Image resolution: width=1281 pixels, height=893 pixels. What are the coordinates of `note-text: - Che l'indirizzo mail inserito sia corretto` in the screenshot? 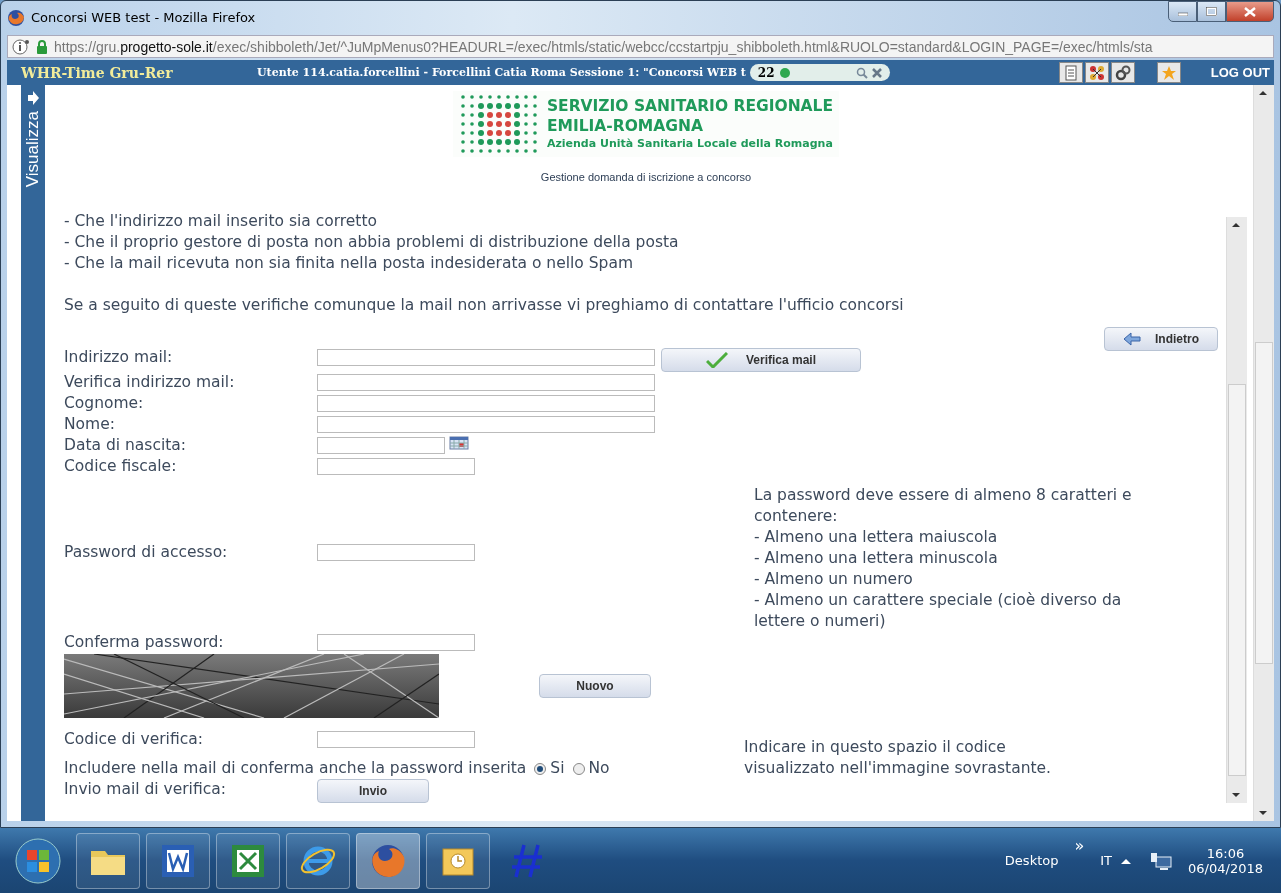 It's located at (221, 221).